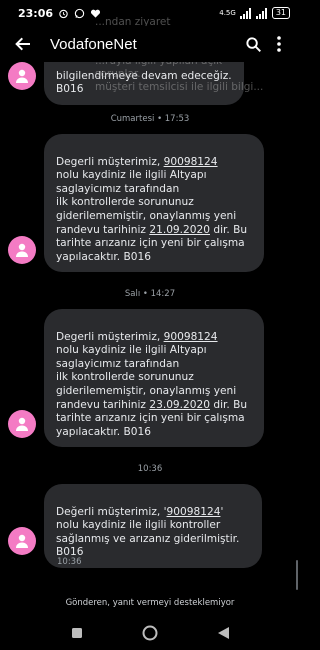 The width and height of the screenshot is (320, 650). Describe the element at coordinates (253, 44) in the screenshot. I see `search-icon` at that location.